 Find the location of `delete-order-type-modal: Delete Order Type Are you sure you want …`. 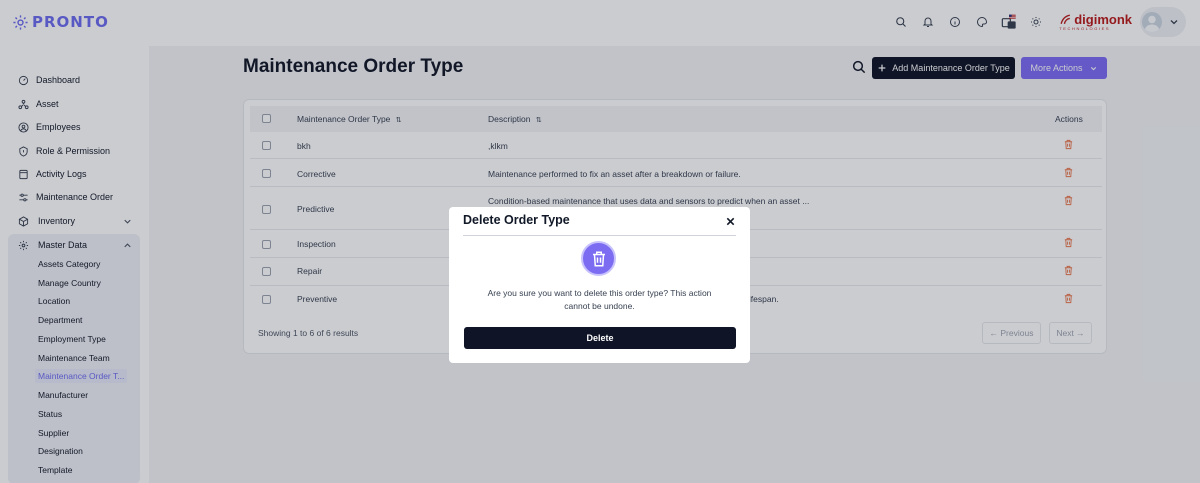

delete-order-type-modal: Delete Order Type Are you sure you want … is located at coordinates (599, 285).